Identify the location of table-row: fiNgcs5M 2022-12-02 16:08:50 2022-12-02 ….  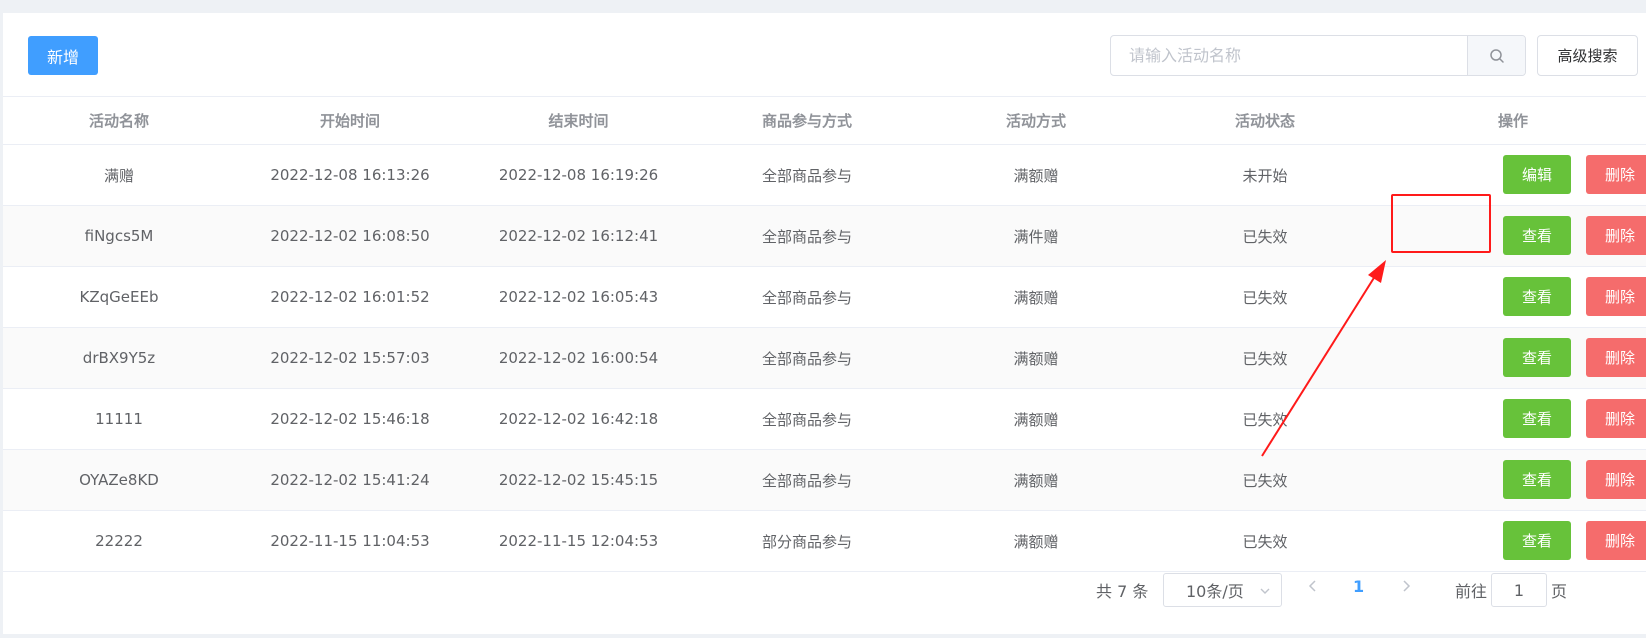
(824, 236).